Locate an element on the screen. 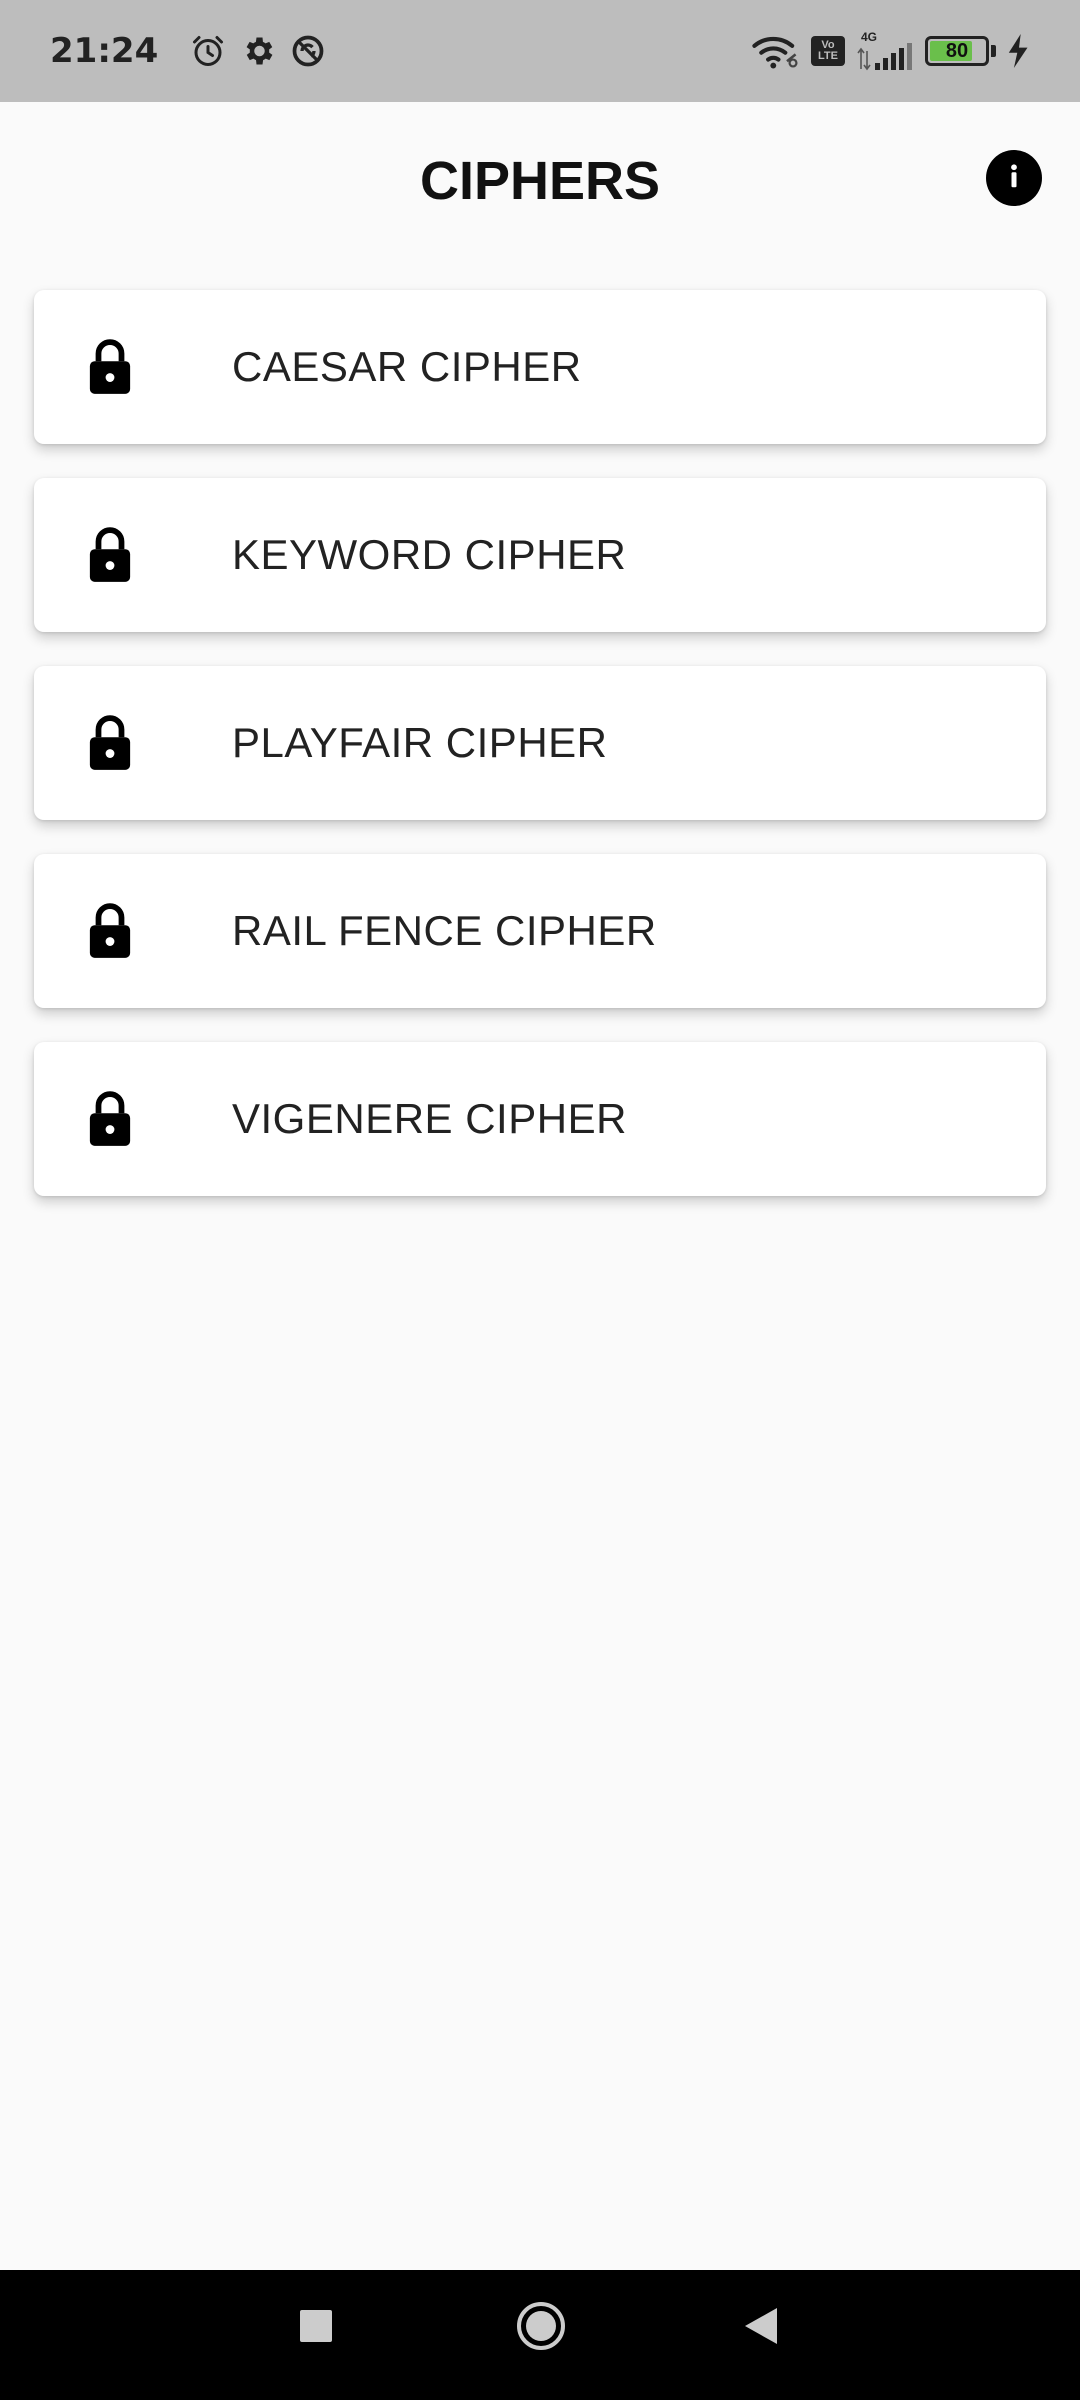 This screenshot has width=1080, height=2400. signal-icon is located at coordinates (885, 57).